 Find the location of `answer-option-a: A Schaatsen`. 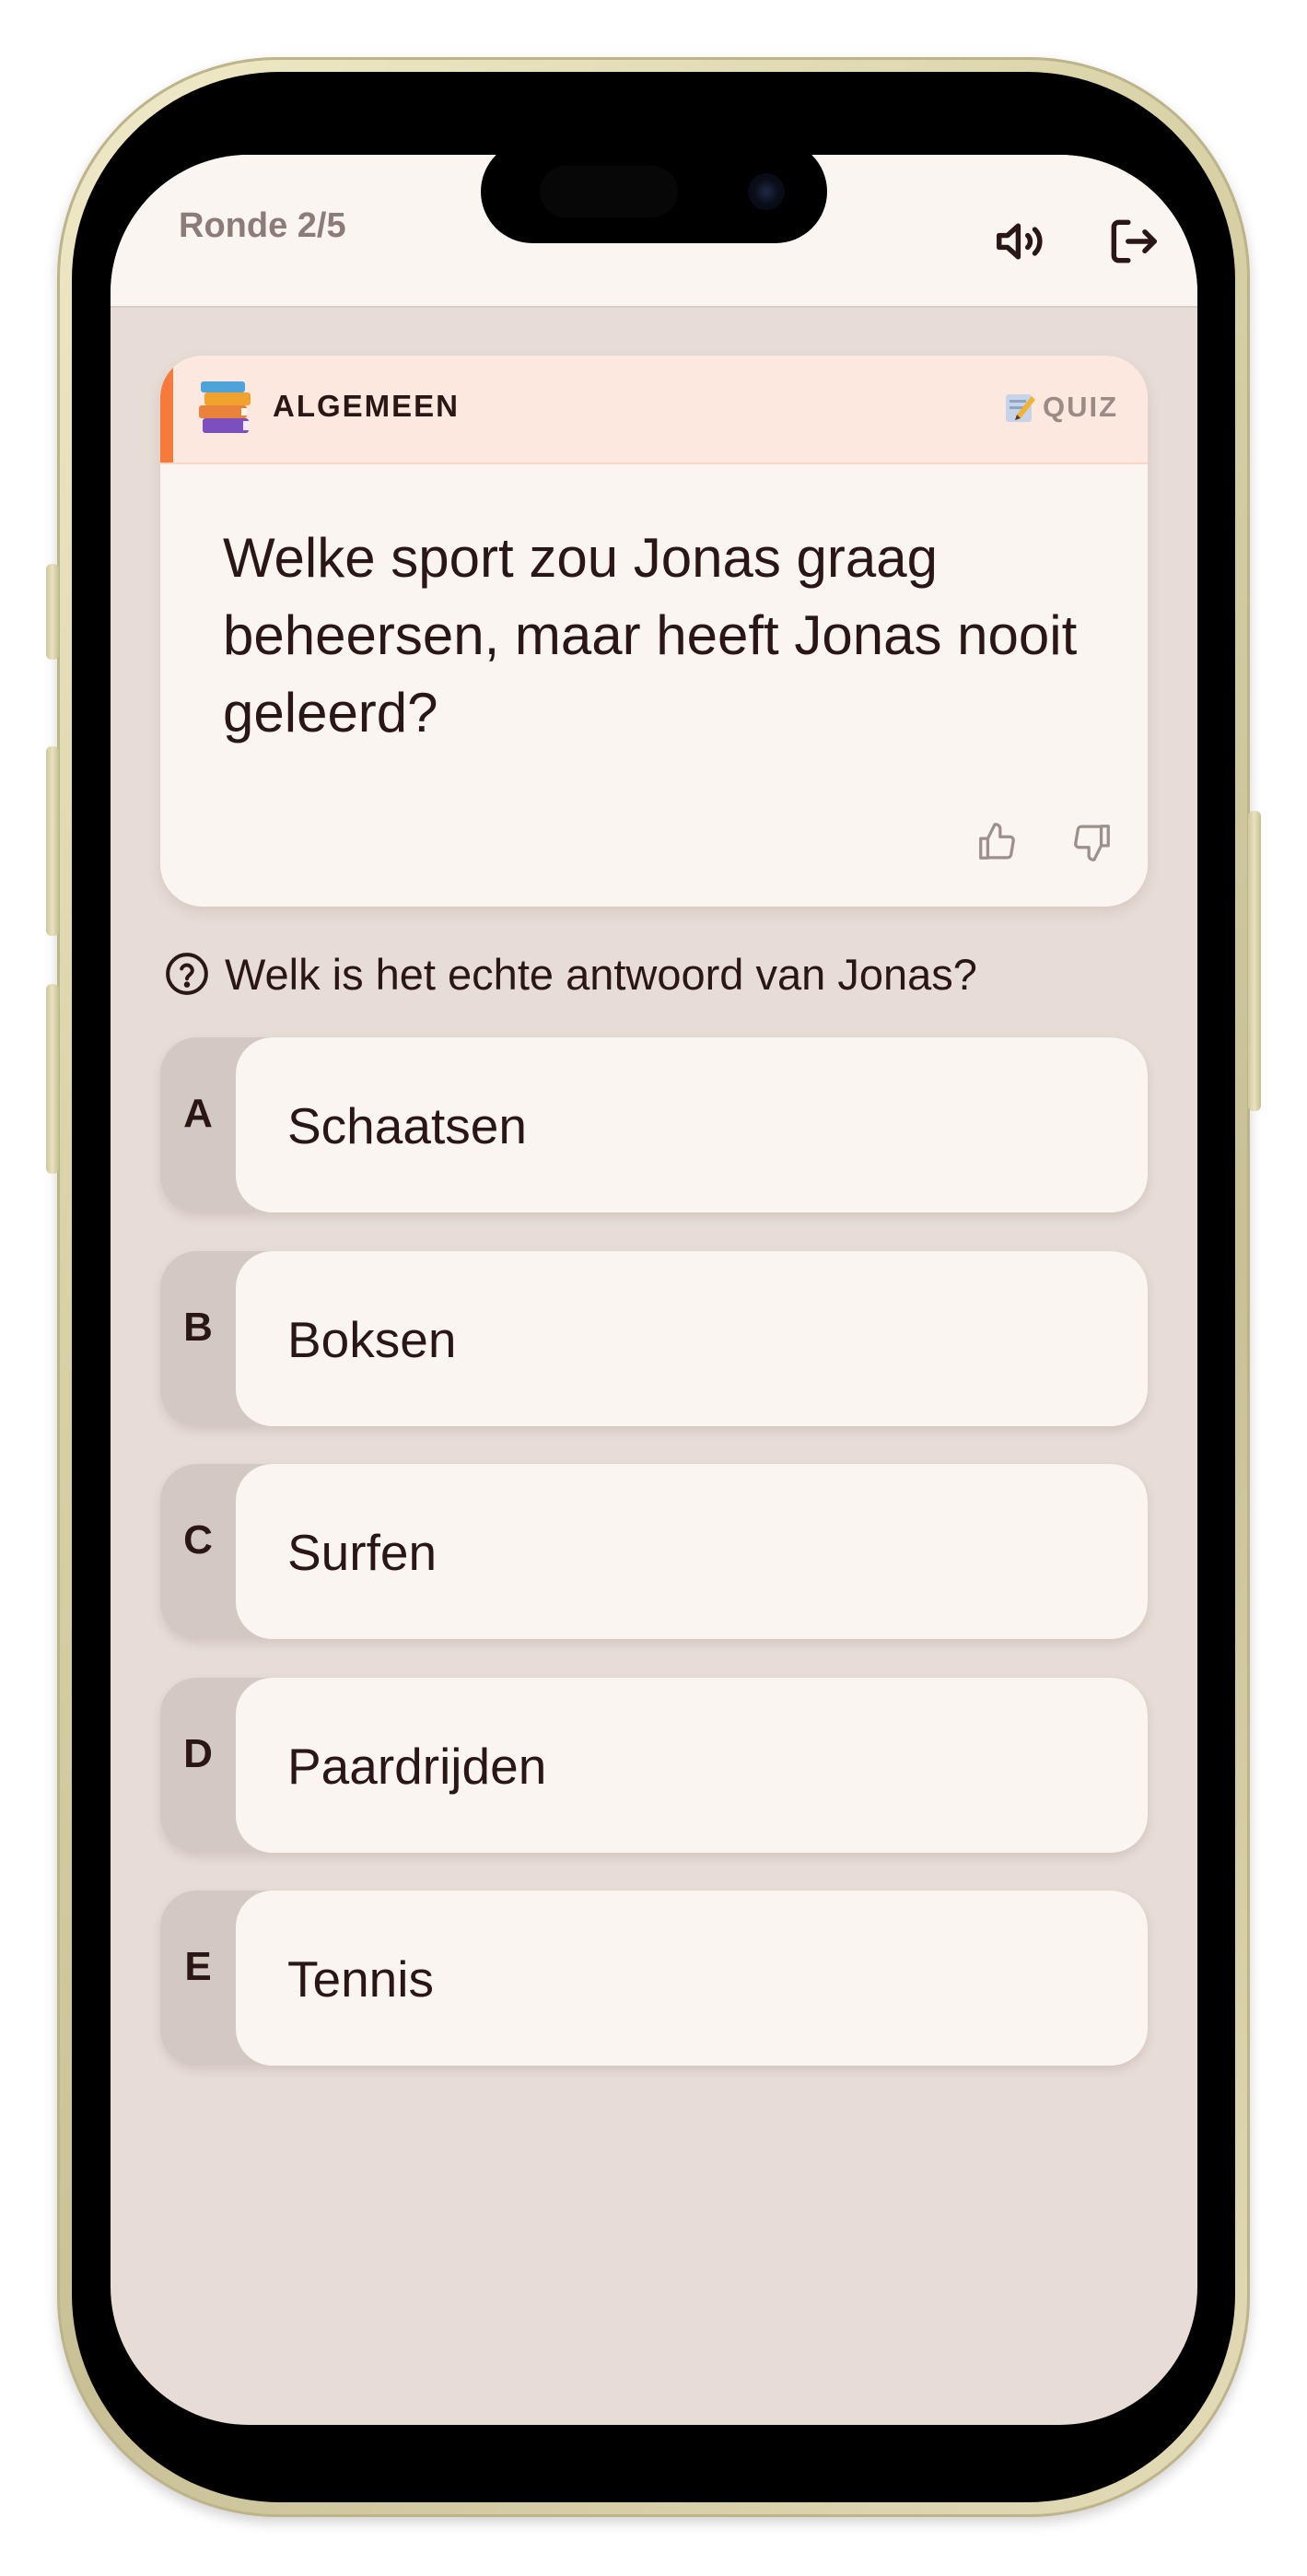

answer-option-a: A Schaatsen is located at coordinates (654, 1124).